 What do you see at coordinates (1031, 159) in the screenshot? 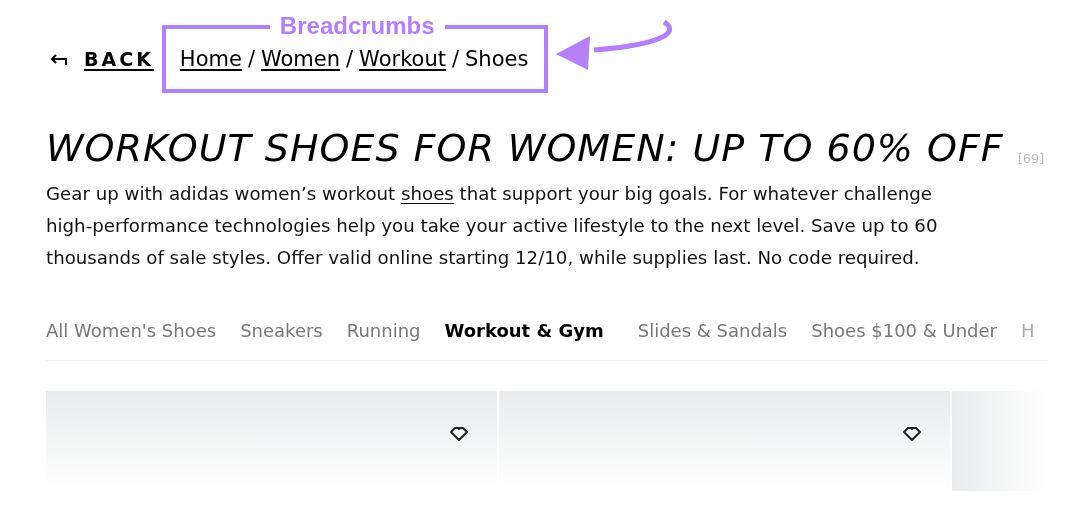
I see `product-count: [69]` at bounding box center [1031, 159].